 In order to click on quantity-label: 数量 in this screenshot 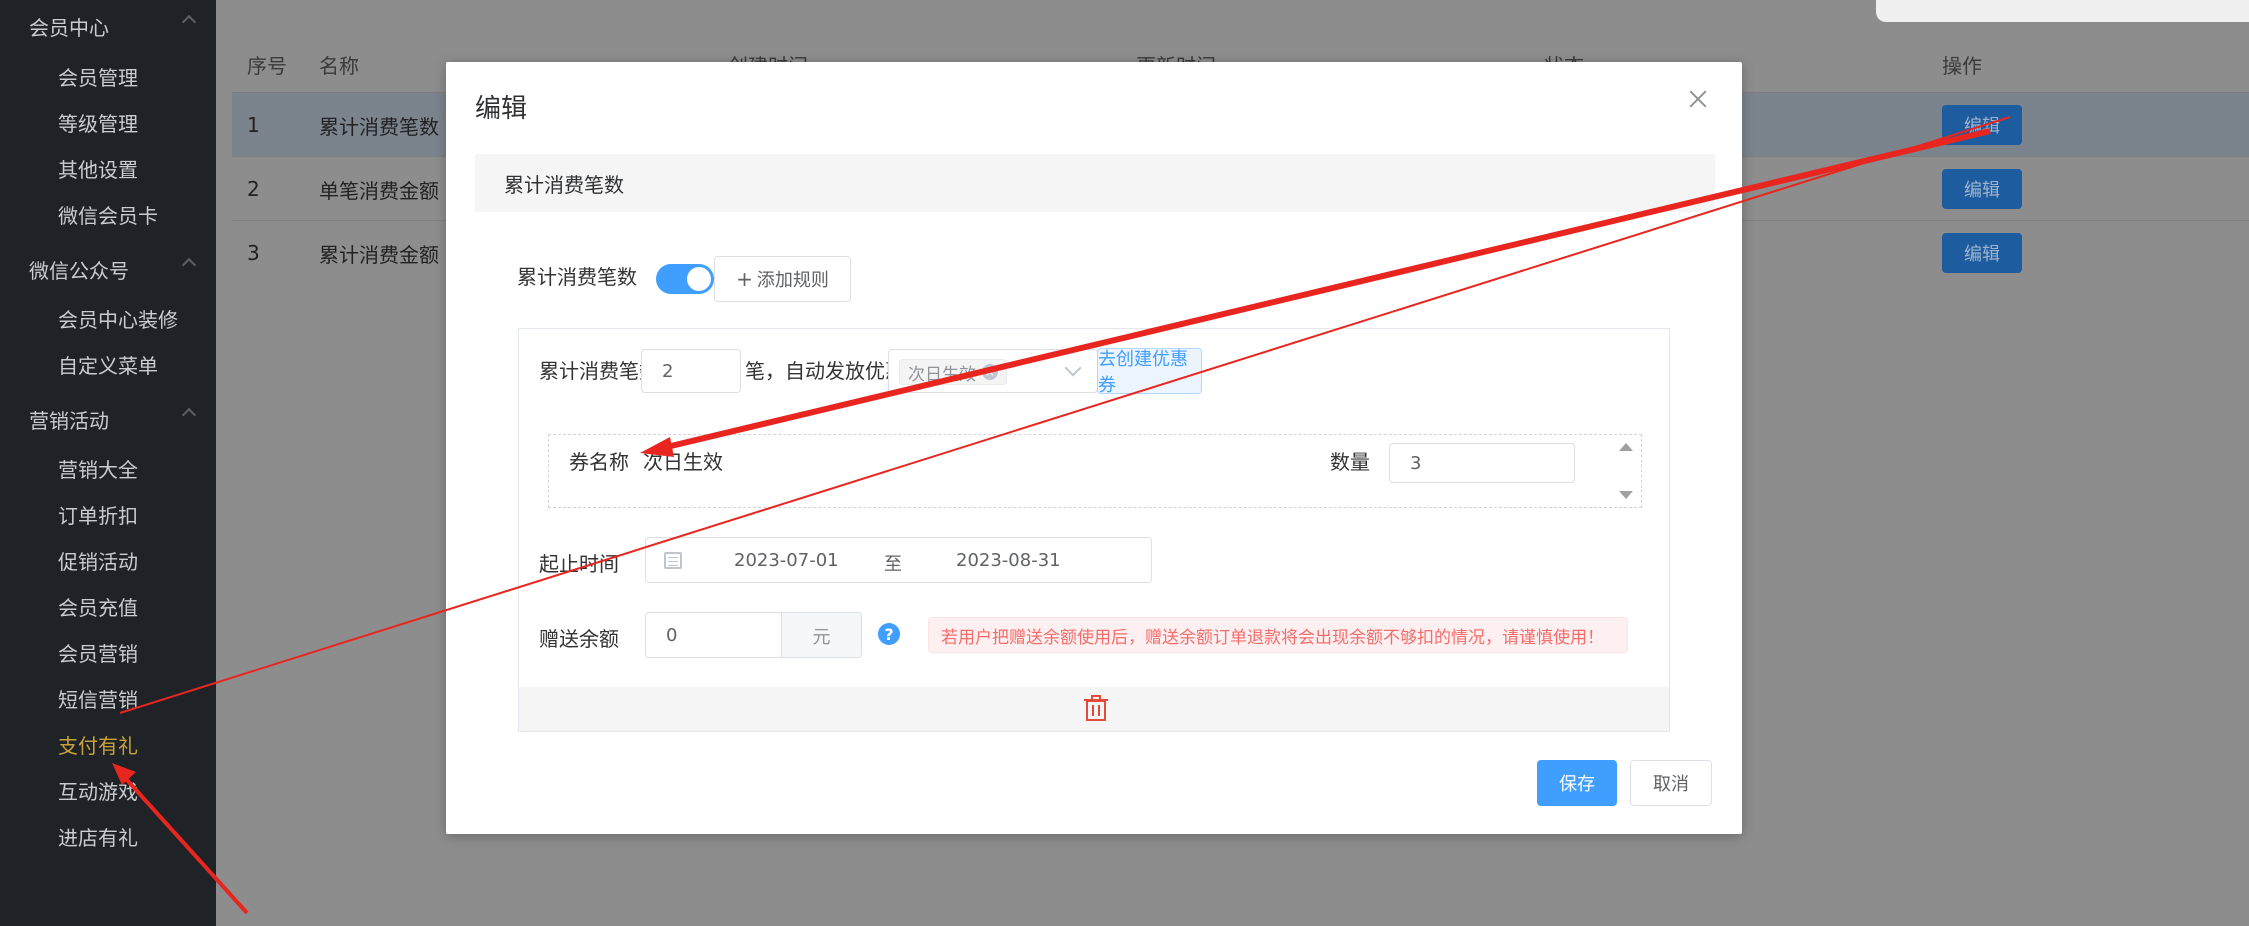, I will do `click(1350, 462)`.